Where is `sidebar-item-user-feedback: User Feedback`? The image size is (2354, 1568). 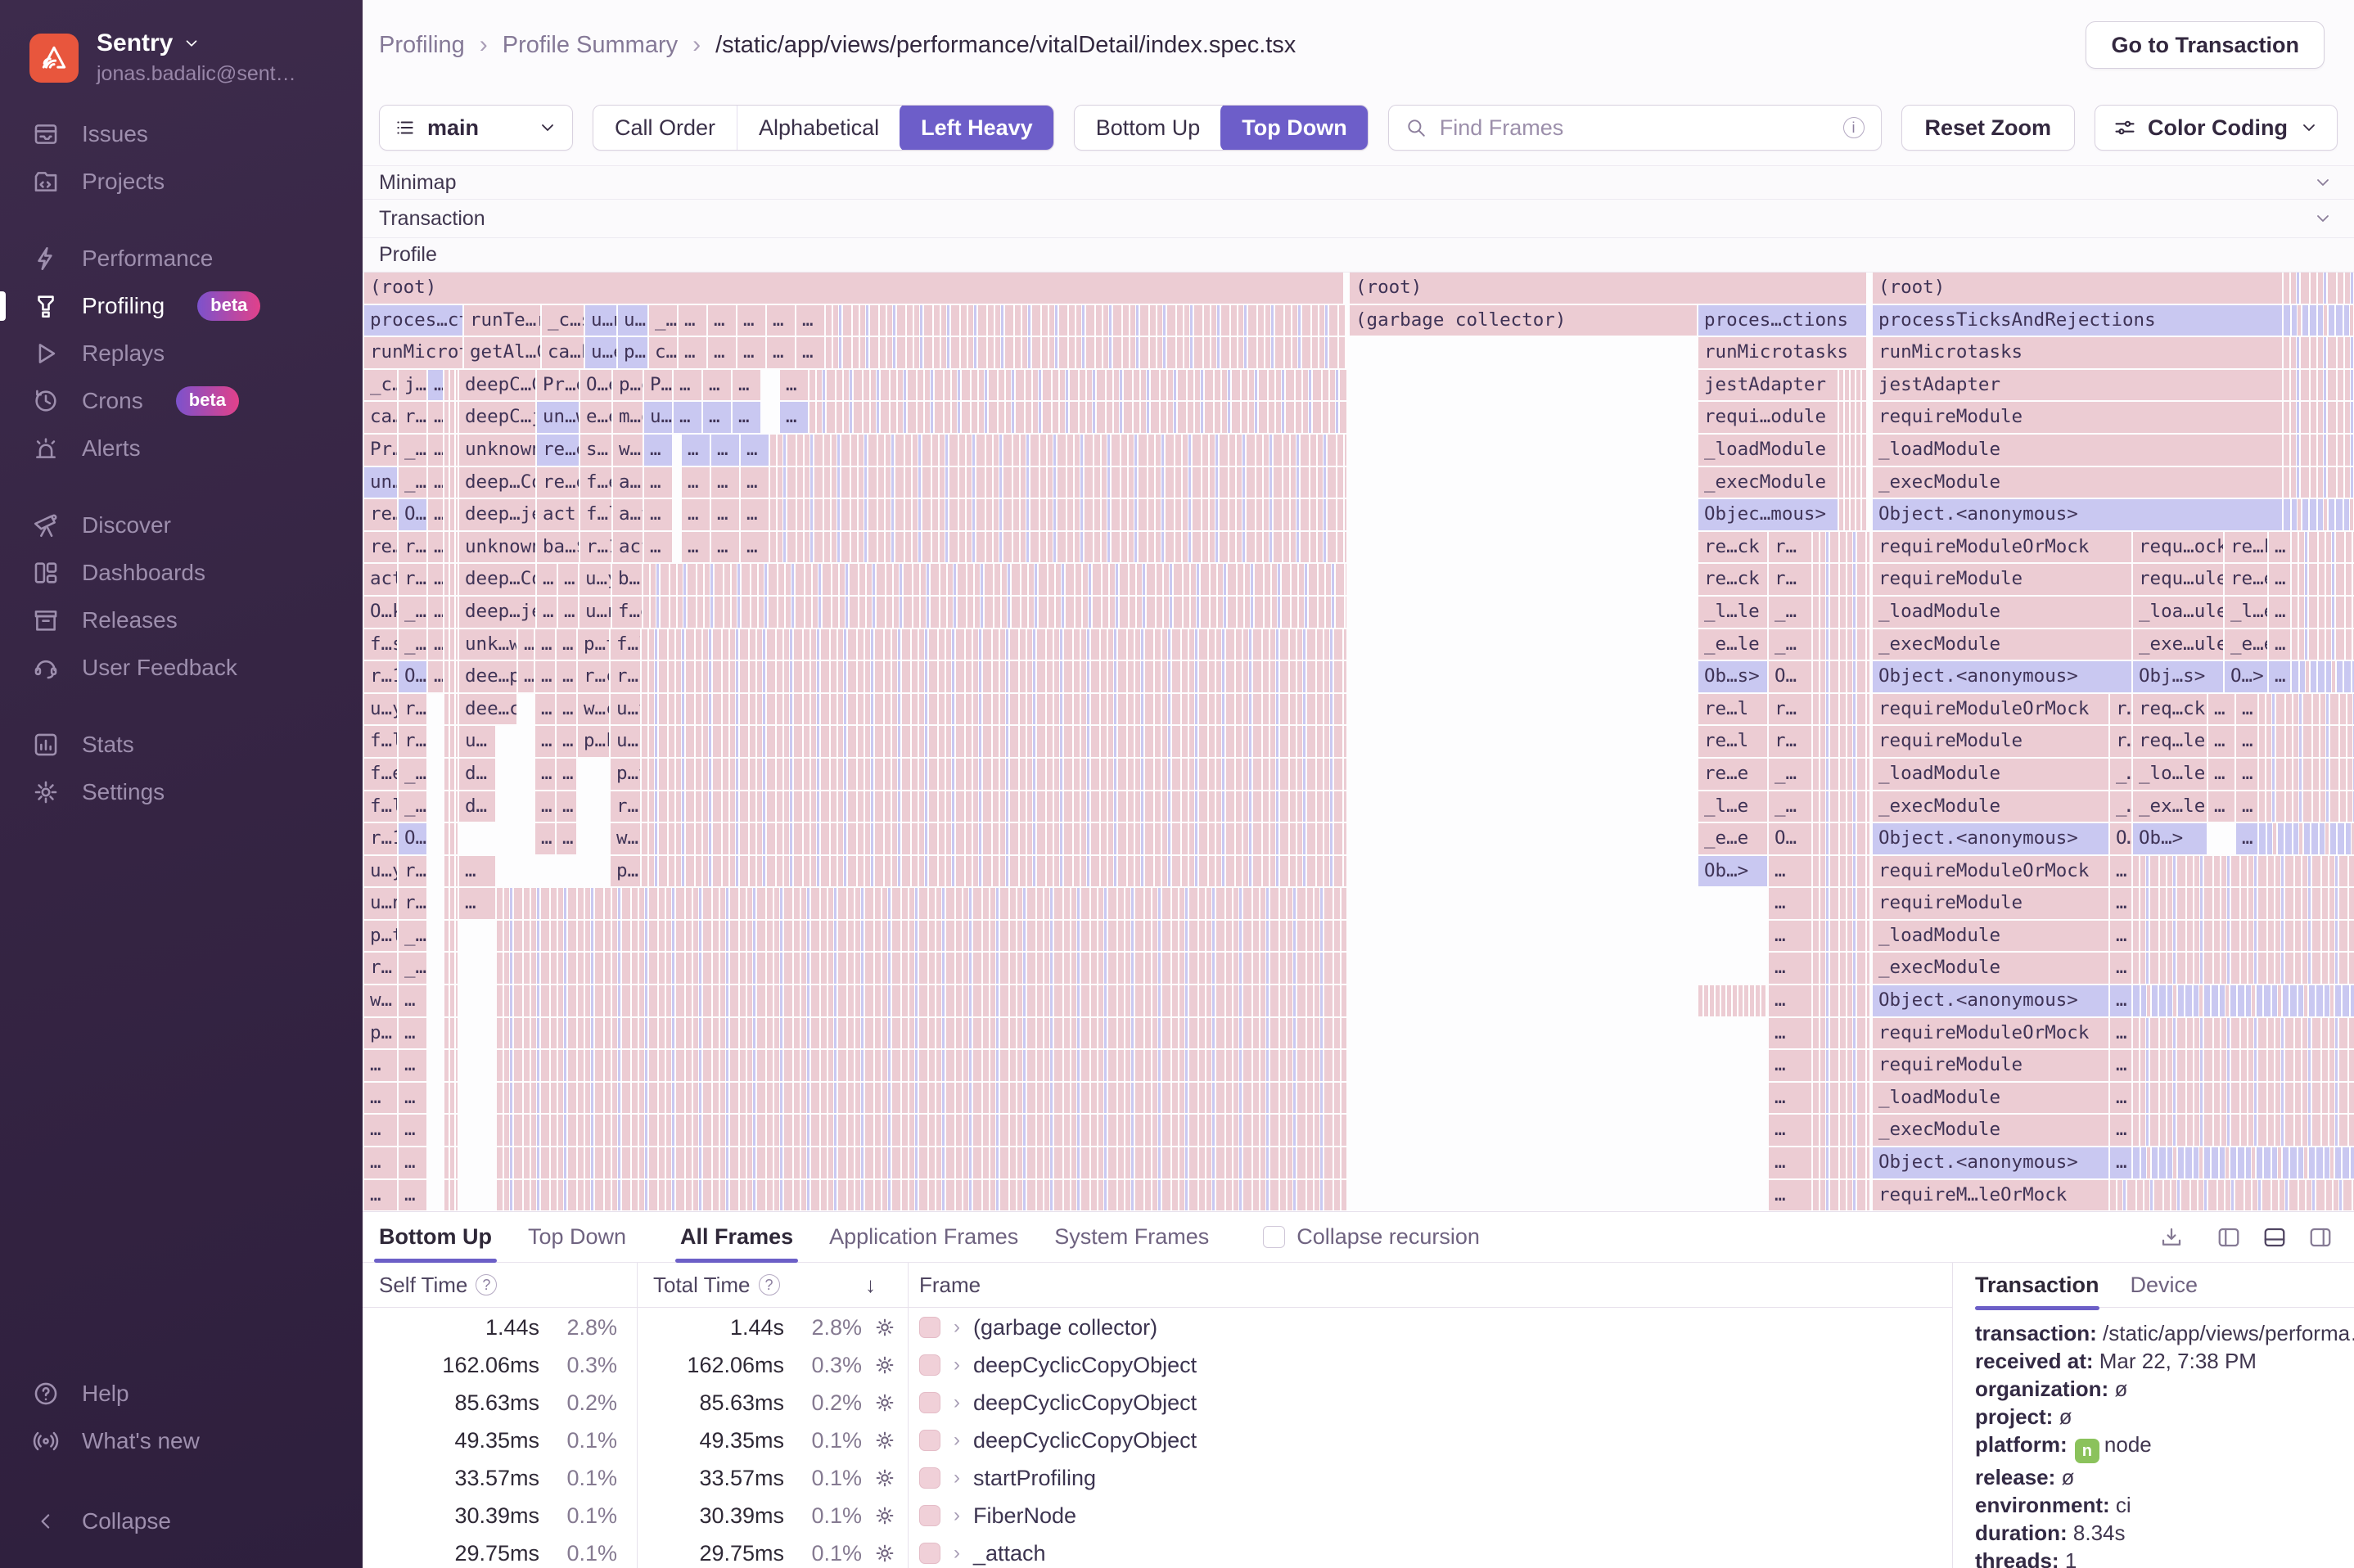
sidebar-item-user-feedback: User Feedback is located at coordinates (181, 668).